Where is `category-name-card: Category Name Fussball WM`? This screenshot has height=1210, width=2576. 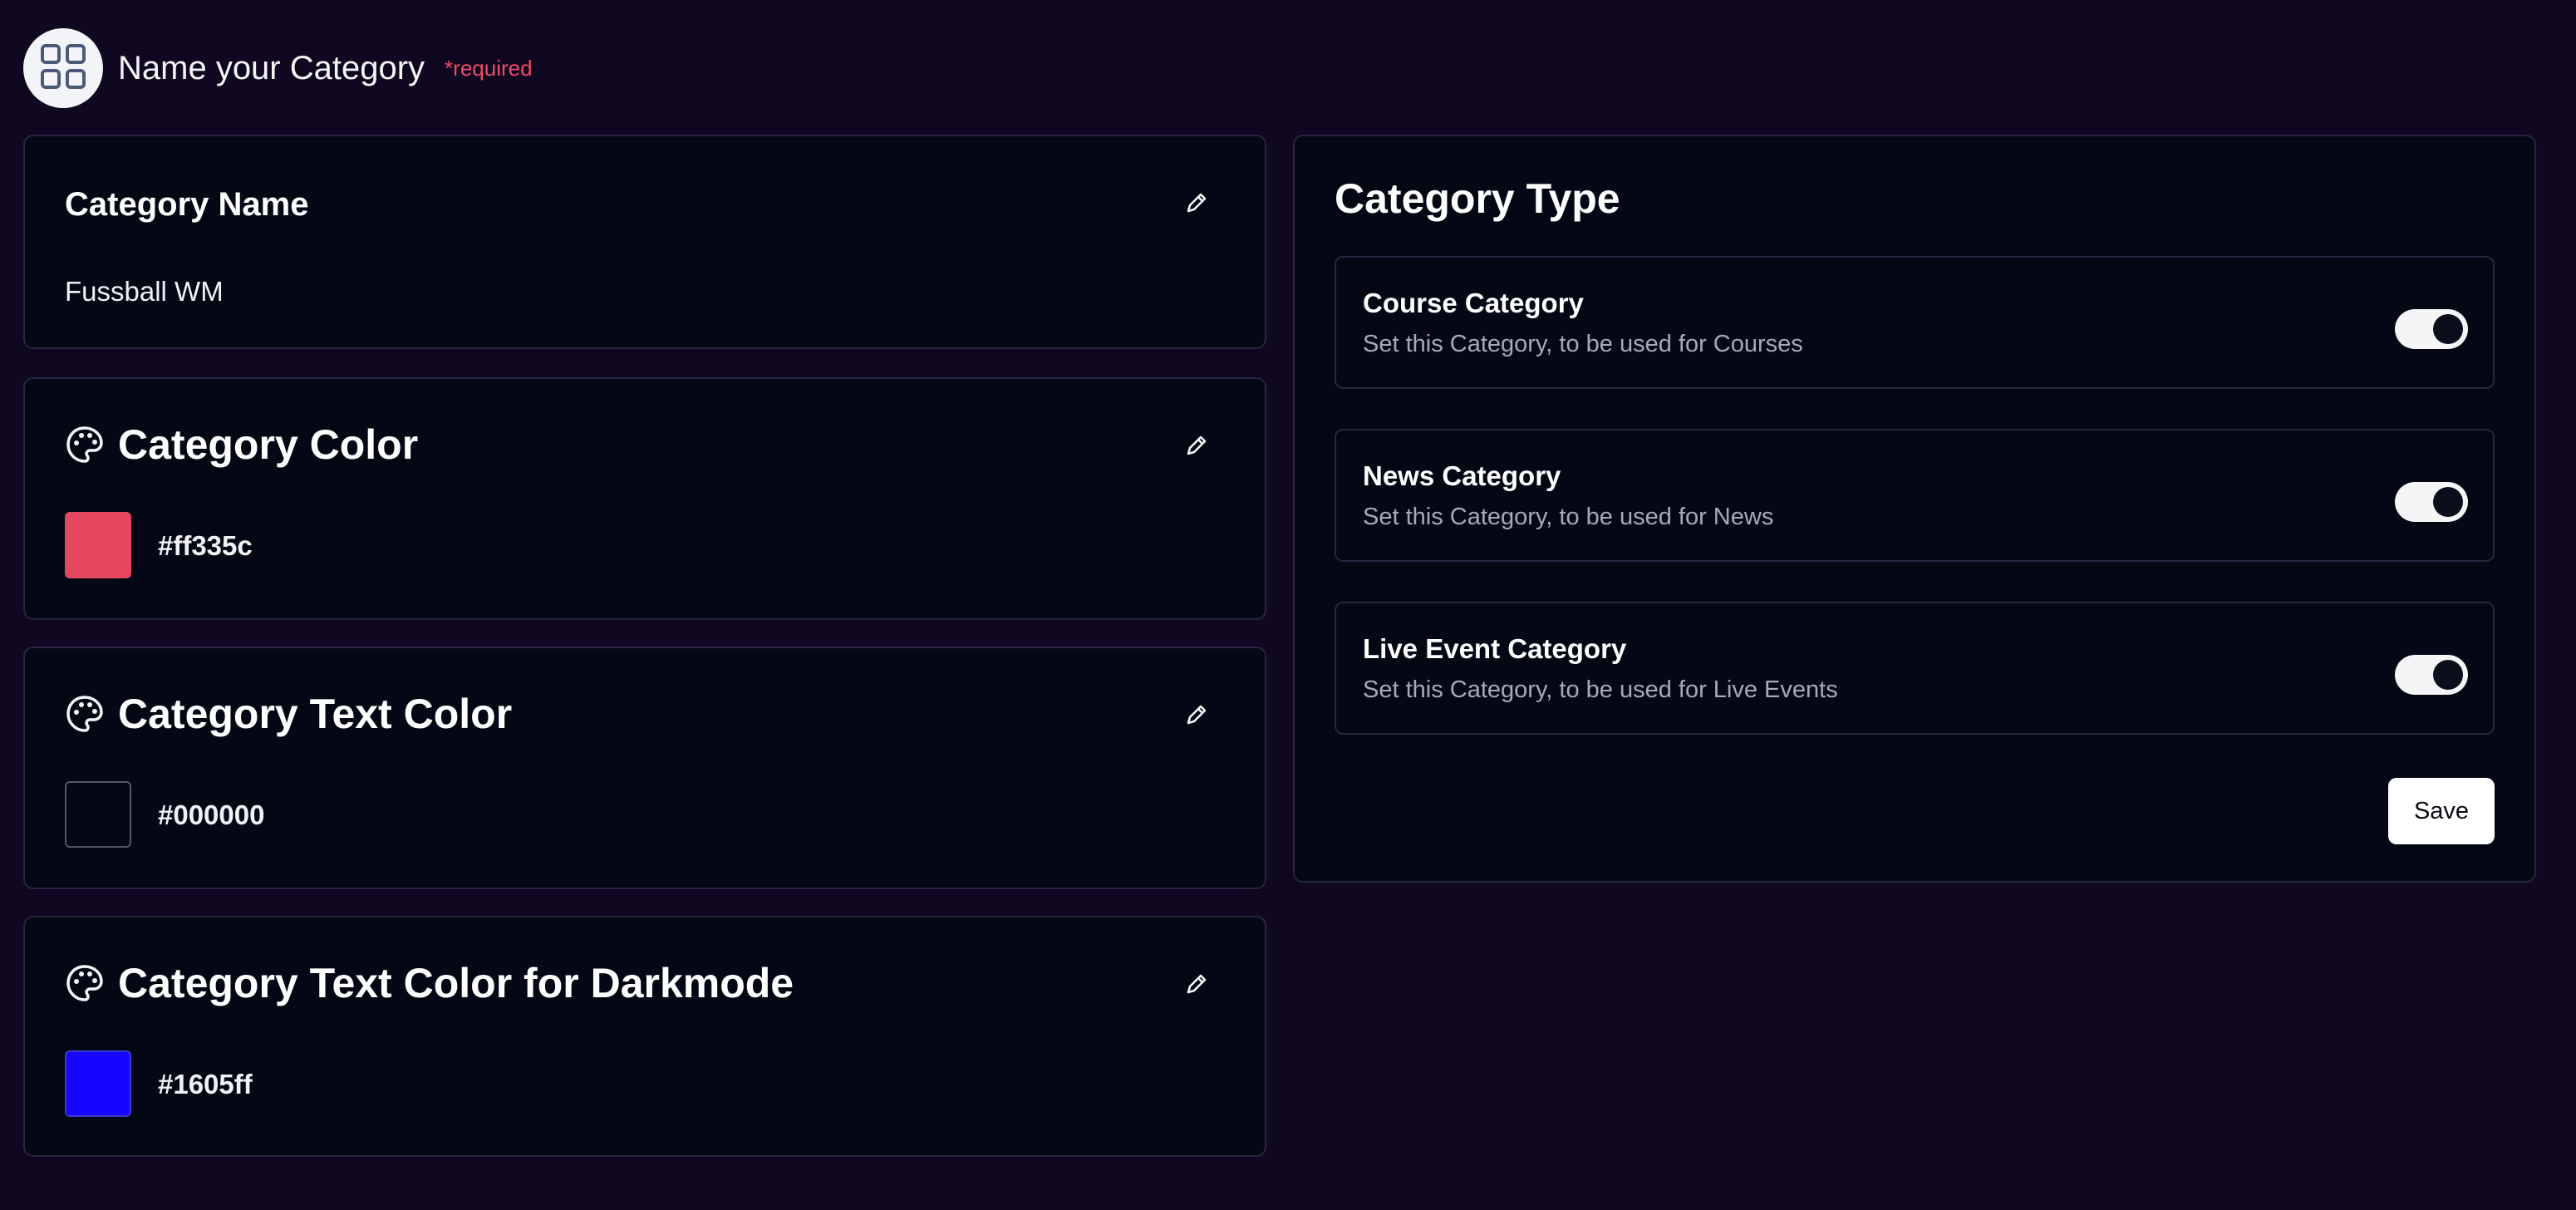 category-name-card: Category Name Fussball WM is located at coordinates (644, 242).